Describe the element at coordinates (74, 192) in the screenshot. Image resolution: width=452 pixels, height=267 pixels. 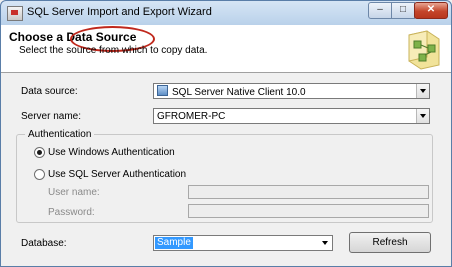
I see `username-label: User name:` at that location.